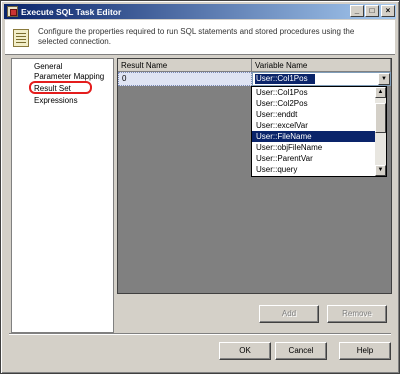 The height and width of the screenshot is (374, 400). I want to click on table-row: 0 User::Col1Pos ▼, so click(254, 79).